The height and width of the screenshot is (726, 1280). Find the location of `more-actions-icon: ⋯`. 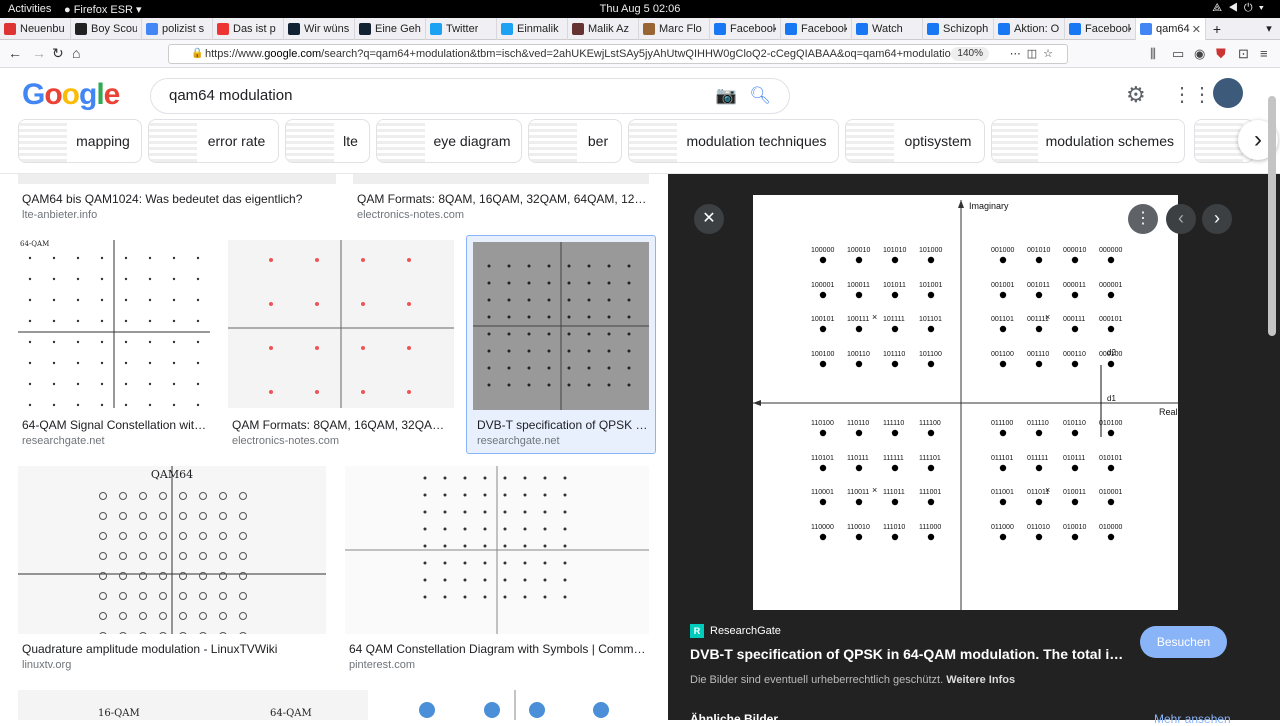

more-actions-icon: ⋯ is located at coordinates (1018, 54).